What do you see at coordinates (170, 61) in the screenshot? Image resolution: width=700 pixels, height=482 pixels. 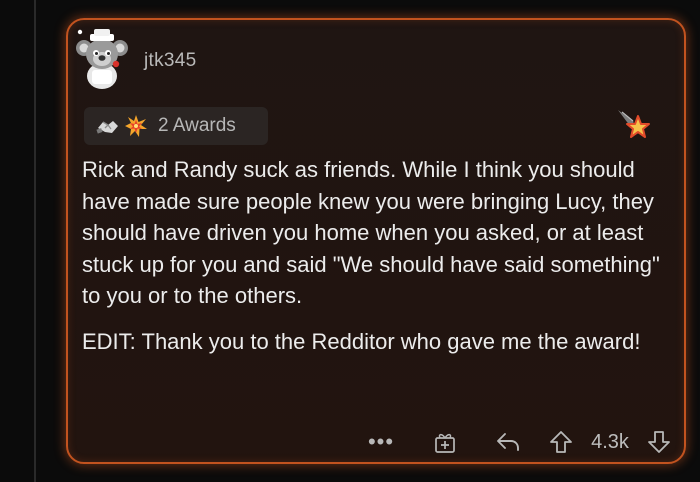 I see `username: jtk345` at bounding box center [170, 61].